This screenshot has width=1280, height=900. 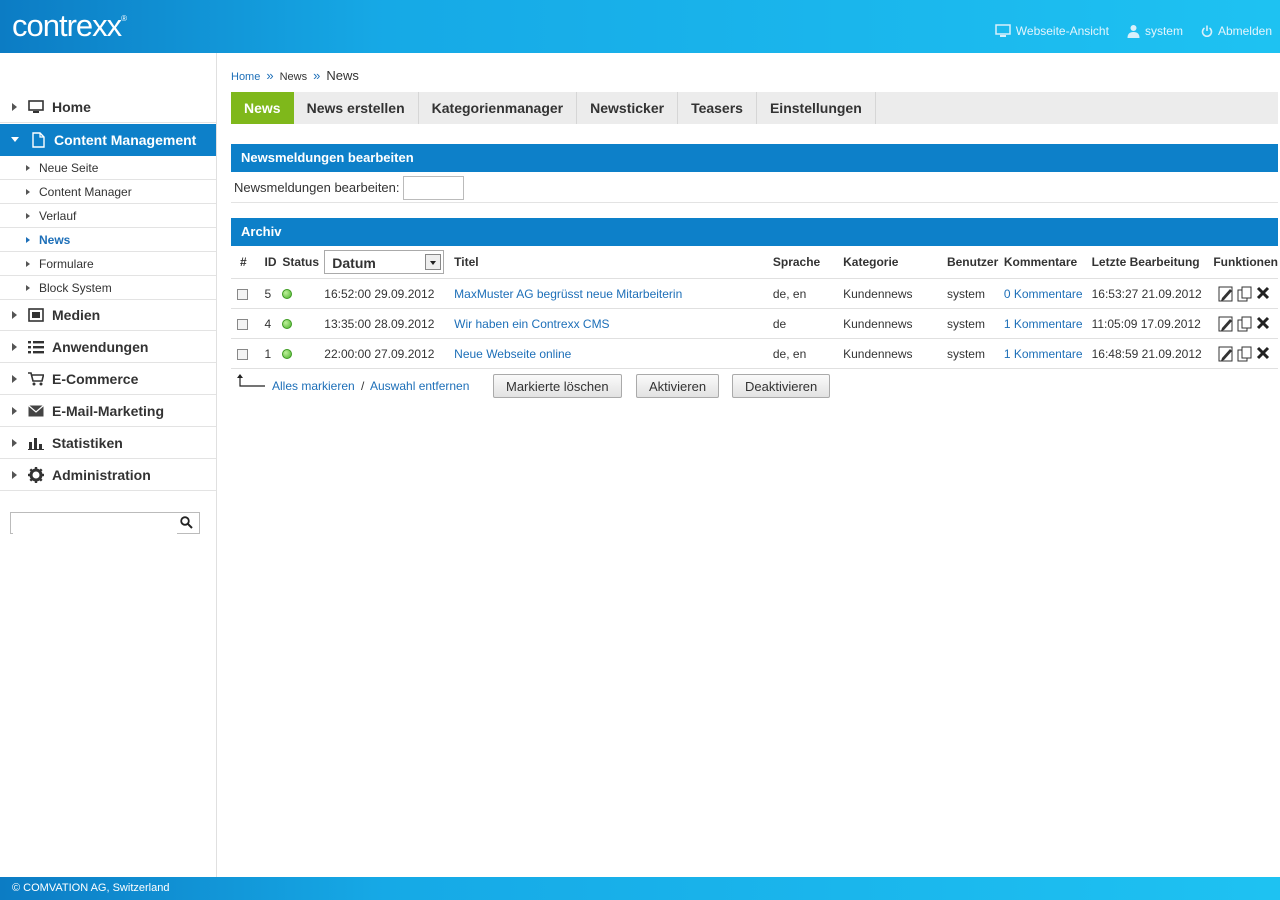 What do you see at coordinates (300, 353) in the screenshot?
I see `row-status` at bounding box center [300, 353].